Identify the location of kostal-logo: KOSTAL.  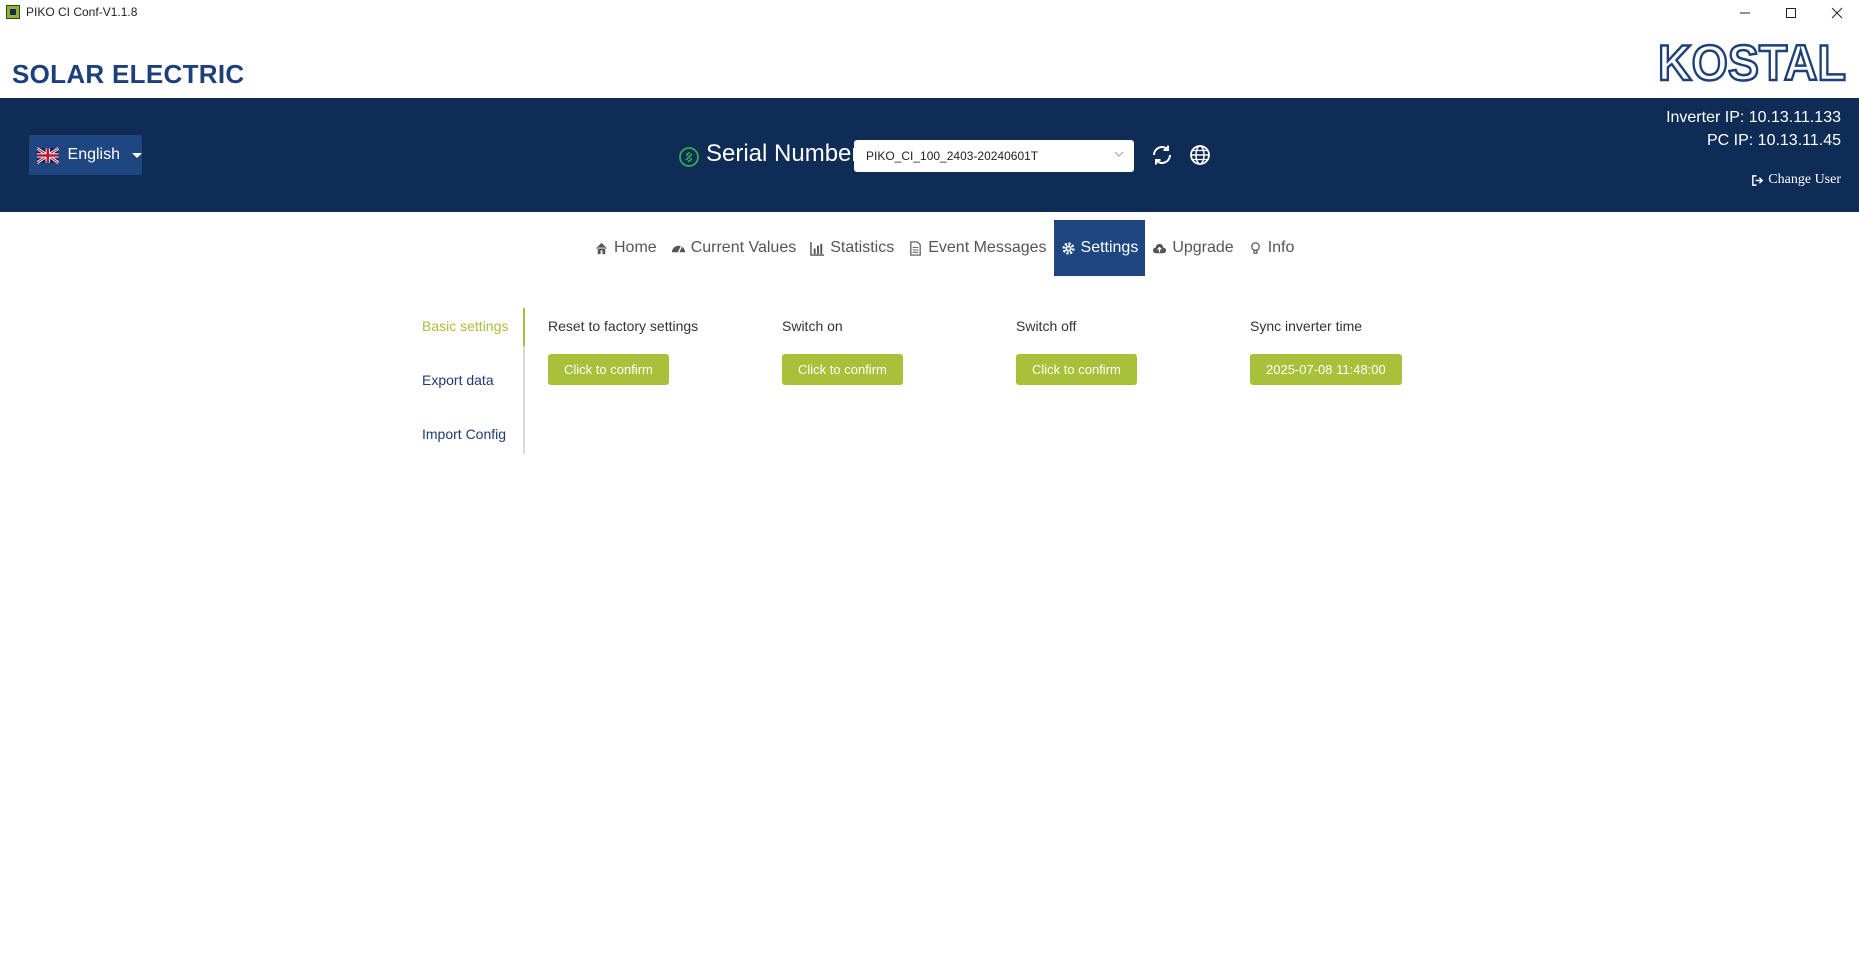
(1752, 63).